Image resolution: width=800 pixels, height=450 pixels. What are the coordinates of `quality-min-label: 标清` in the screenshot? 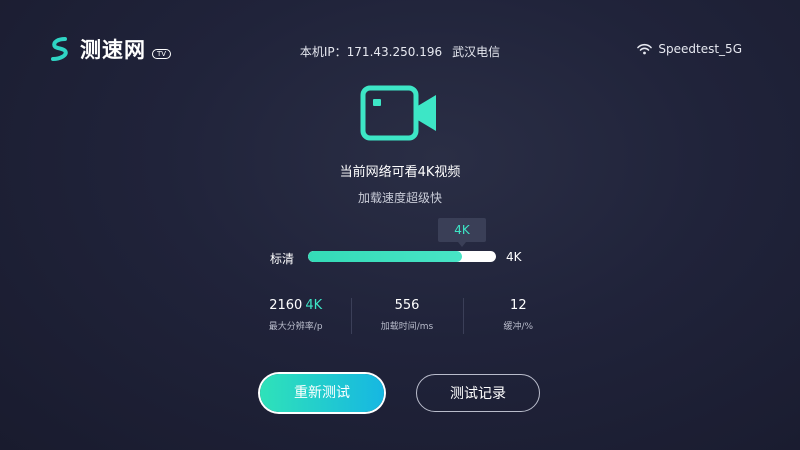 It's located at (282, 259).